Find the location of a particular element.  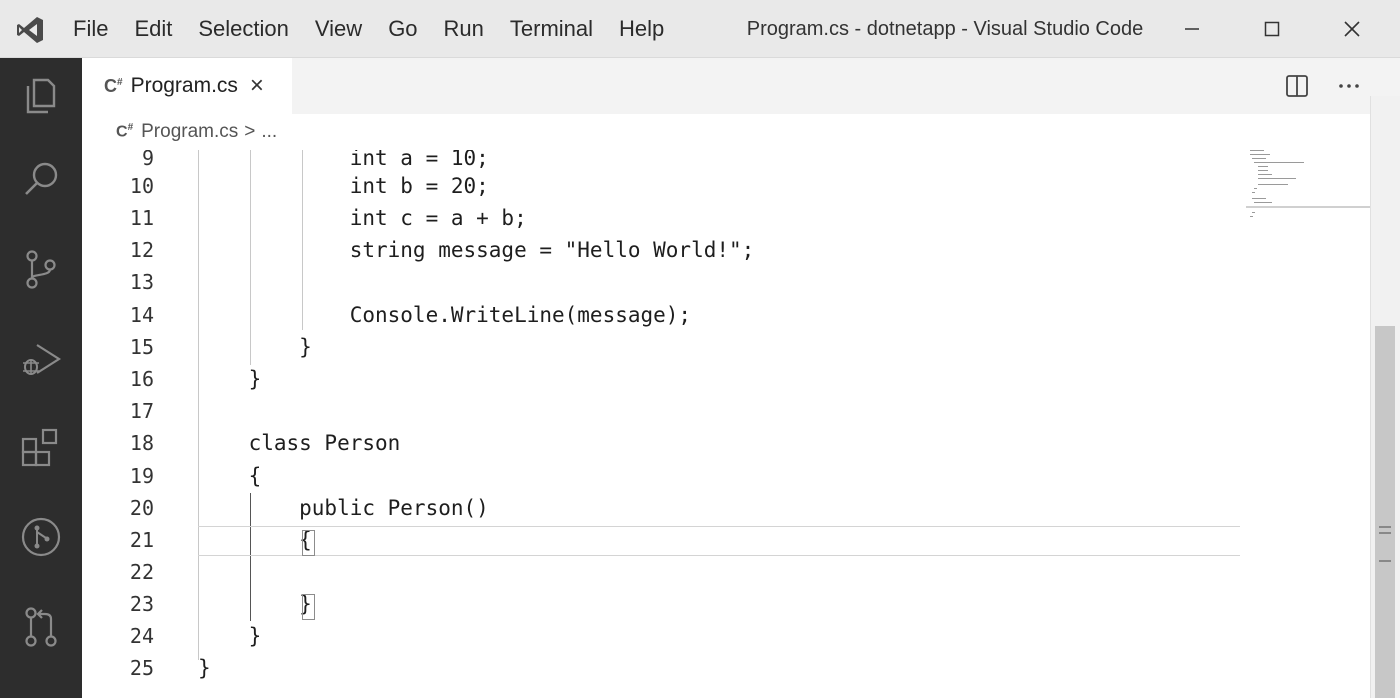

source-control-button is located at coordinates (41, 269).